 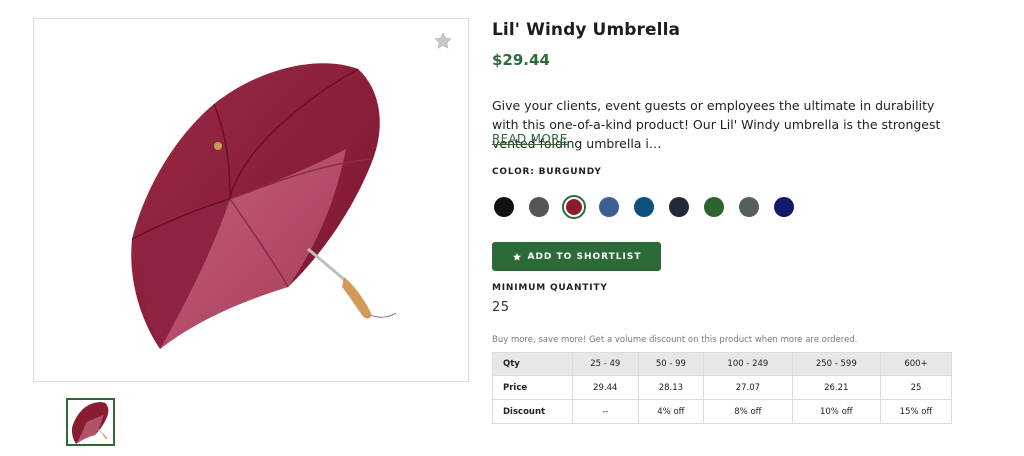 I want to click on shortlist-label: ADD TO SHORTLIST, so click(x=584, y=256).